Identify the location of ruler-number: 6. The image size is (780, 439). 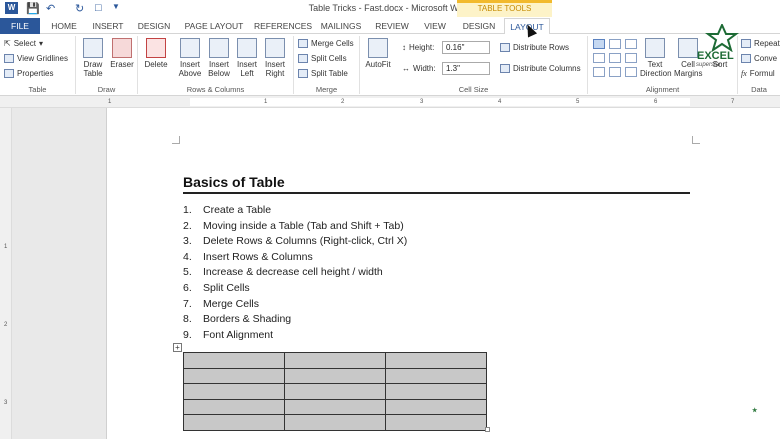
(656, 102).